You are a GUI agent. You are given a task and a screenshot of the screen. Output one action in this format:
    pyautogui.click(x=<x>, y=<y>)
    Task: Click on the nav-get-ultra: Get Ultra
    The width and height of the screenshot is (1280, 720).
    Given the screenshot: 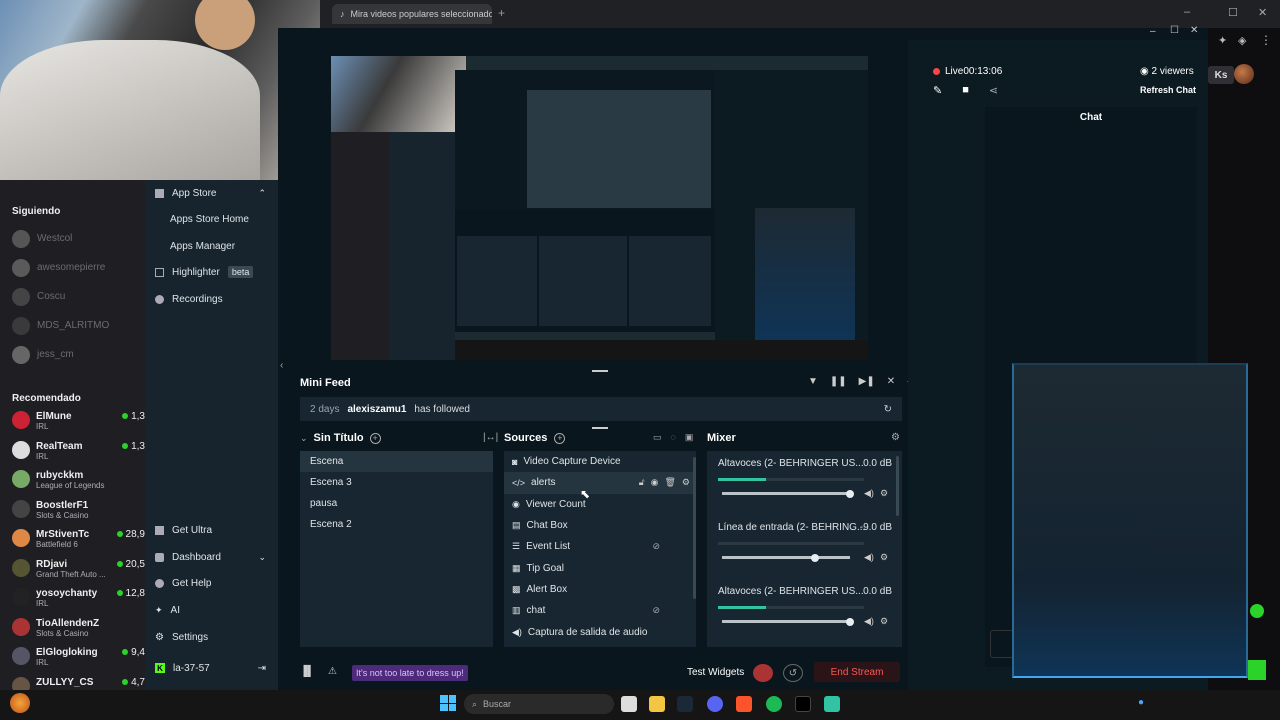 What is the action you would take?
    pyautogui.click(x=178, y=530)
    